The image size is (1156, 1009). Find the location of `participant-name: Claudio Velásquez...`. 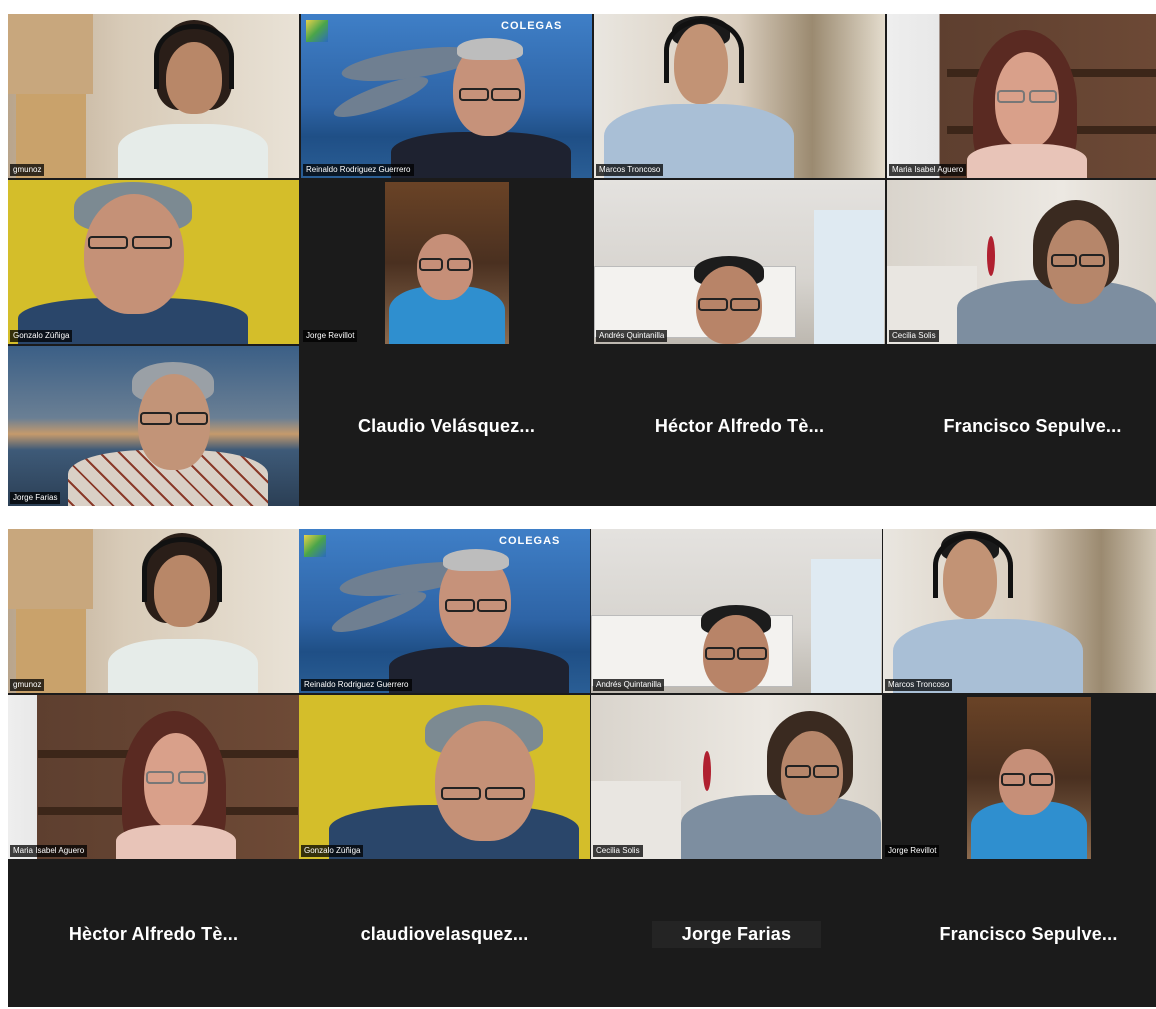

participant-name: Claudio Velásquez... is located at coordinates (446, 425).